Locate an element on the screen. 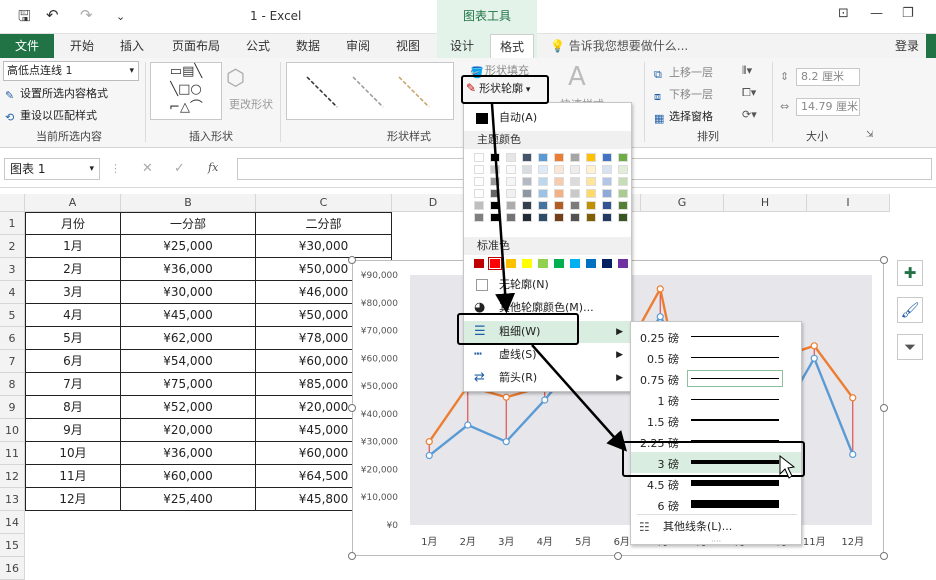 The height and width of the screenshot is (580, 936). table-cell: 7月 is located at coordinates (73, 384).